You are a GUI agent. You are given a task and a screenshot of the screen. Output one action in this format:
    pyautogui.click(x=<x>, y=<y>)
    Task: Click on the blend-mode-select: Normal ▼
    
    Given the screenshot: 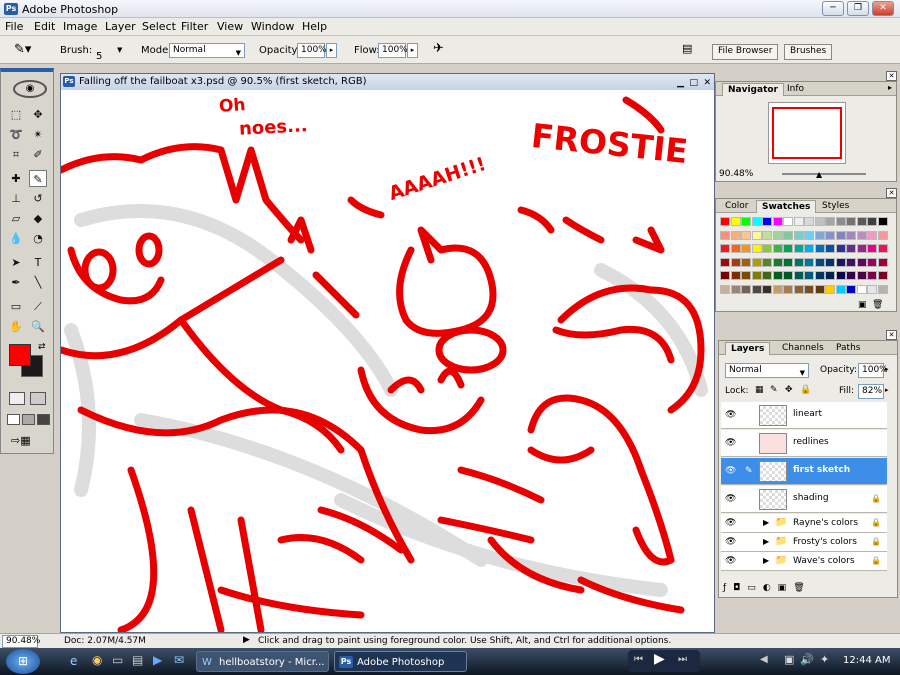 What is the action you would take?
    pyautogui.click(x=767, y=370)
    